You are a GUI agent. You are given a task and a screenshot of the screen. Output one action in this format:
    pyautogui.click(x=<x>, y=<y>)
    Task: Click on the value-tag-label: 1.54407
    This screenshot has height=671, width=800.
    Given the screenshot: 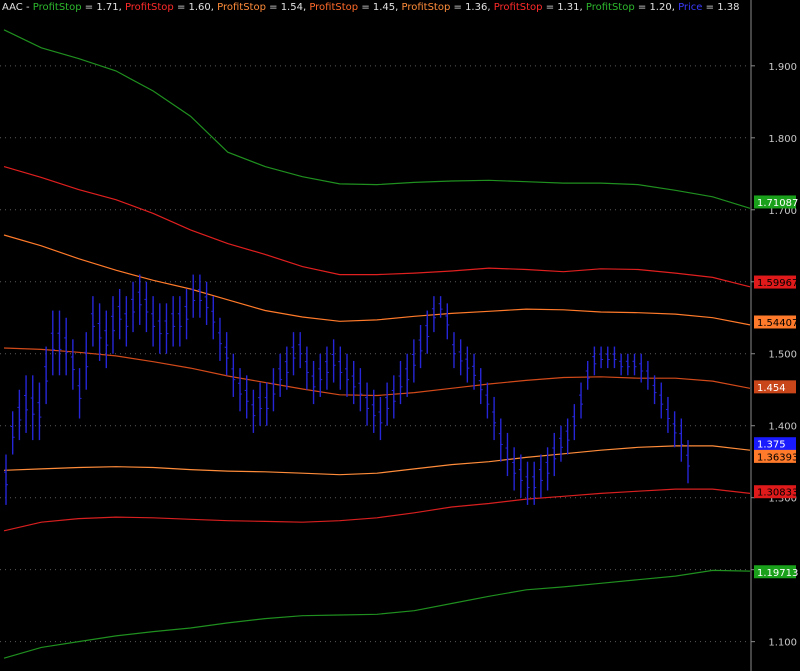 What is the action you would take?
    pyautogui.click(x=777, y=323)
    